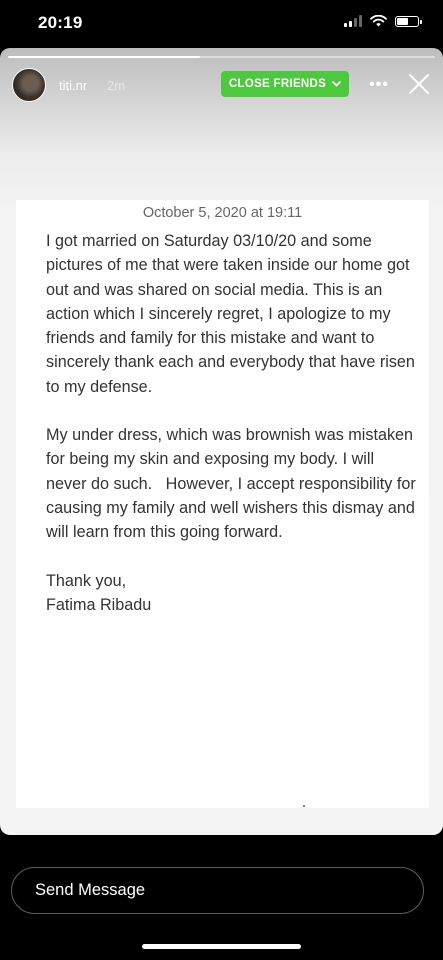 The height and width of the screenshot is (960, 443). I want to click on wifi-icon, so click(378, 21).